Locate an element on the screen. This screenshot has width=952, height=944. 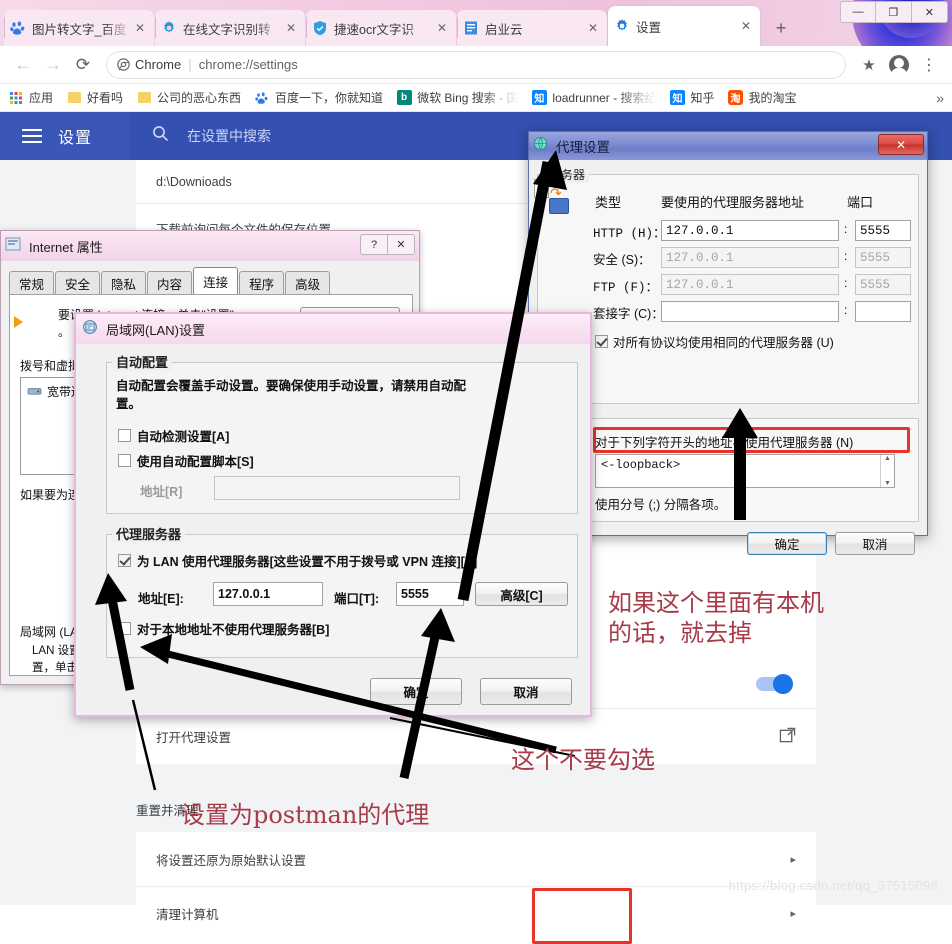
bookmark-label: 应用 is located at coordinates (41, 98).